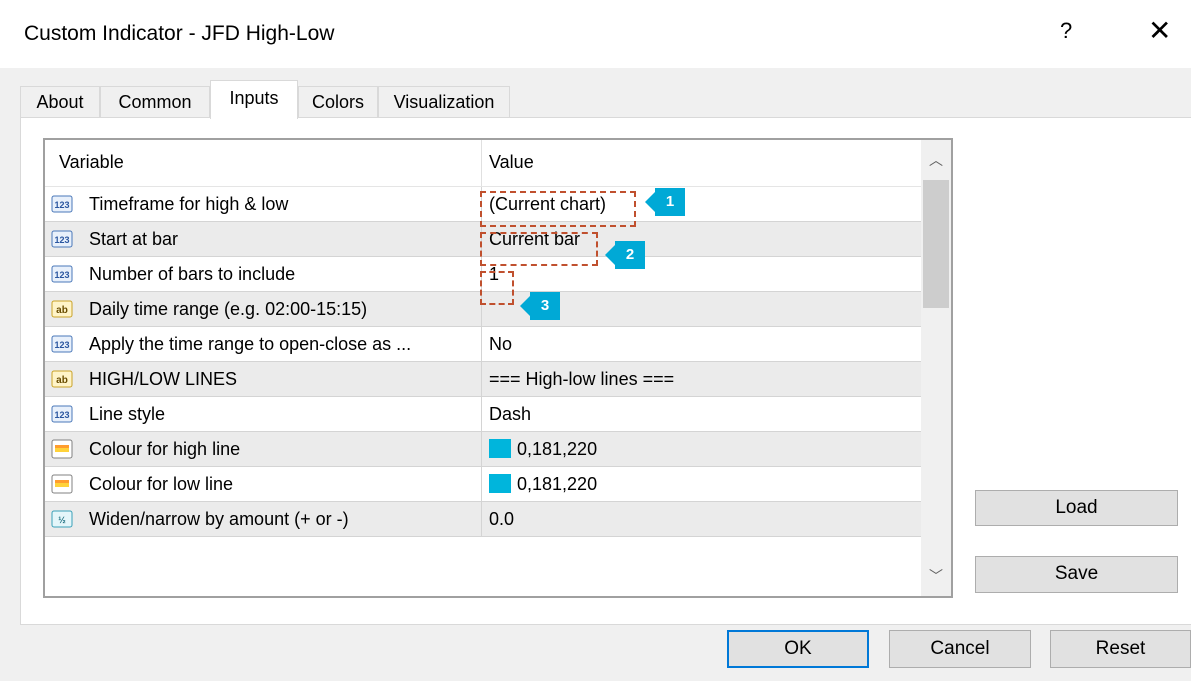  I want to click on variable-value: === High-low lines ===, so click(581, 379).